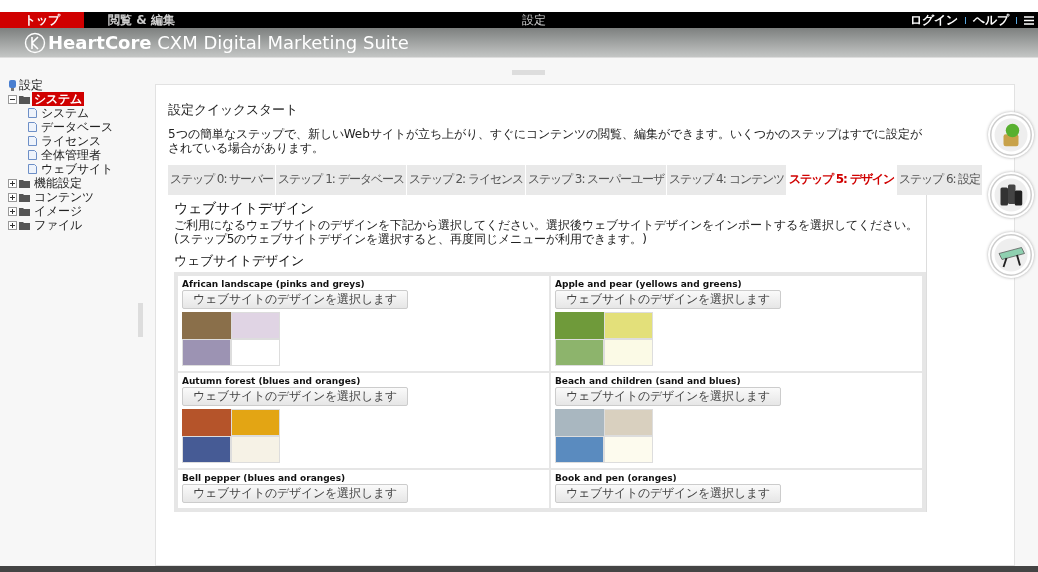  Describe the element at coordinates (233, 110) in the screenshot. I see `section-title: 設定クイックスタート` at that location.